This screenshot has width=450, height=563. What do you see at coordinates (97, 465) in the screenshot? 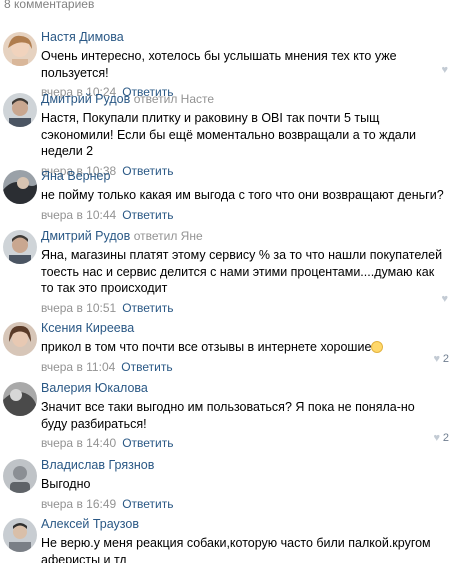
I see `comment-author: Владислав Грязнов` at bounding box center [97, 465].